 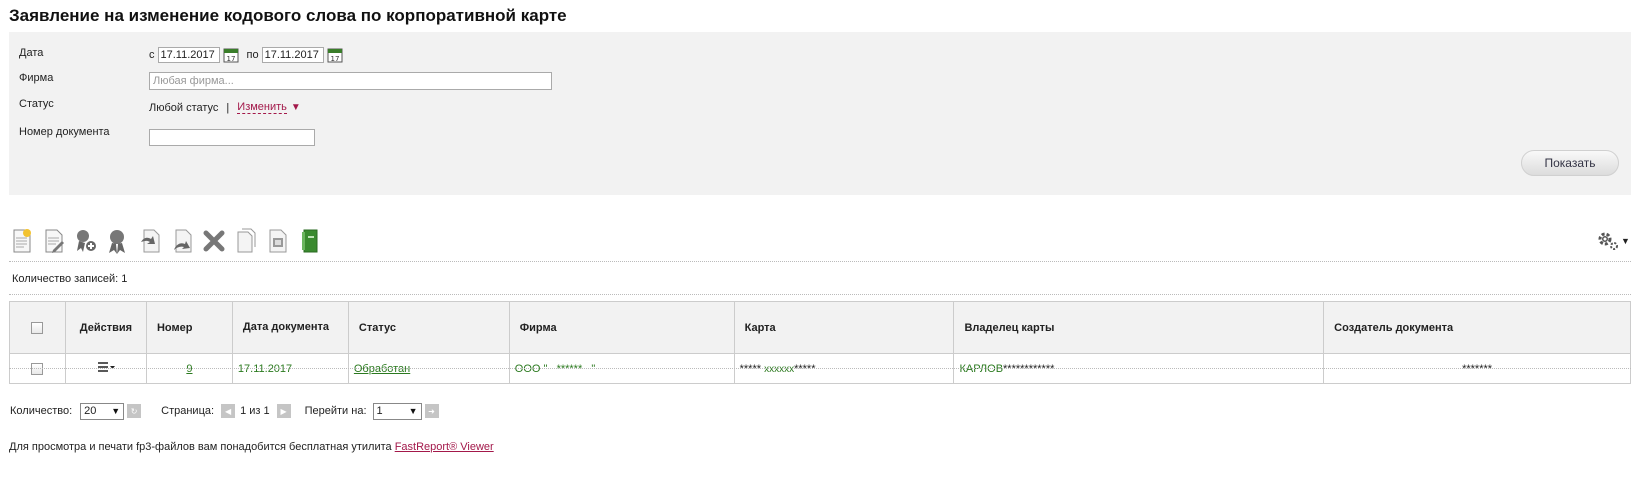 I want to click on gear-icon, so click(x=1608, y=241).